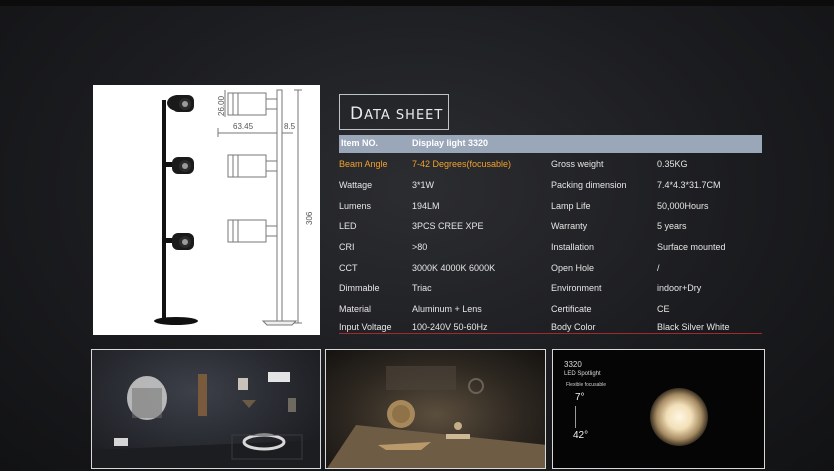 The image size is (834, 471). I want to click on spec-value: 3000K 4000K 6000K, so click(454, 268).